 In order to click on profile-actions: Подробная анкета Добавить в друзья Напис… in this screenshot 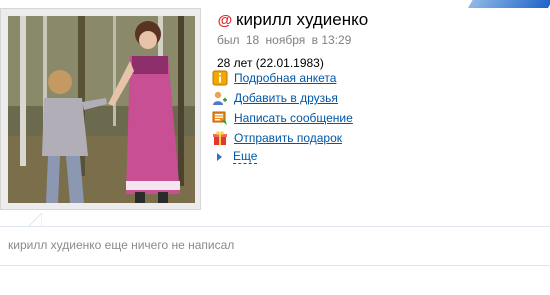, I will do `click(282, 117)`.